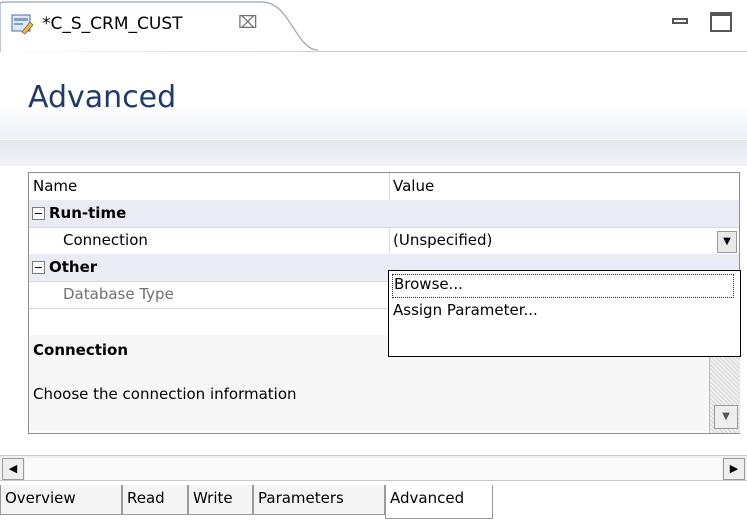  Describe the element at coordinates (721, 22) in the screenshot. I see `maximize-icon` at that location.